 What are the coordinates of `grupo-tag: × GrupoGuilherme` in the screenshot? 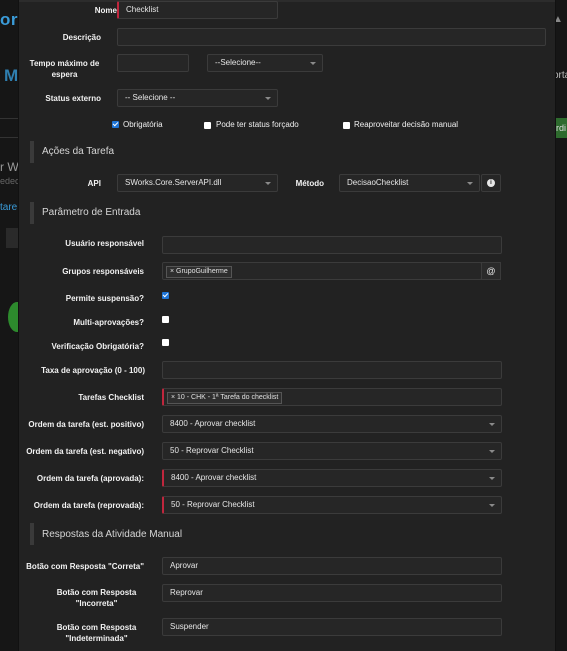 It's located at (199, 272).